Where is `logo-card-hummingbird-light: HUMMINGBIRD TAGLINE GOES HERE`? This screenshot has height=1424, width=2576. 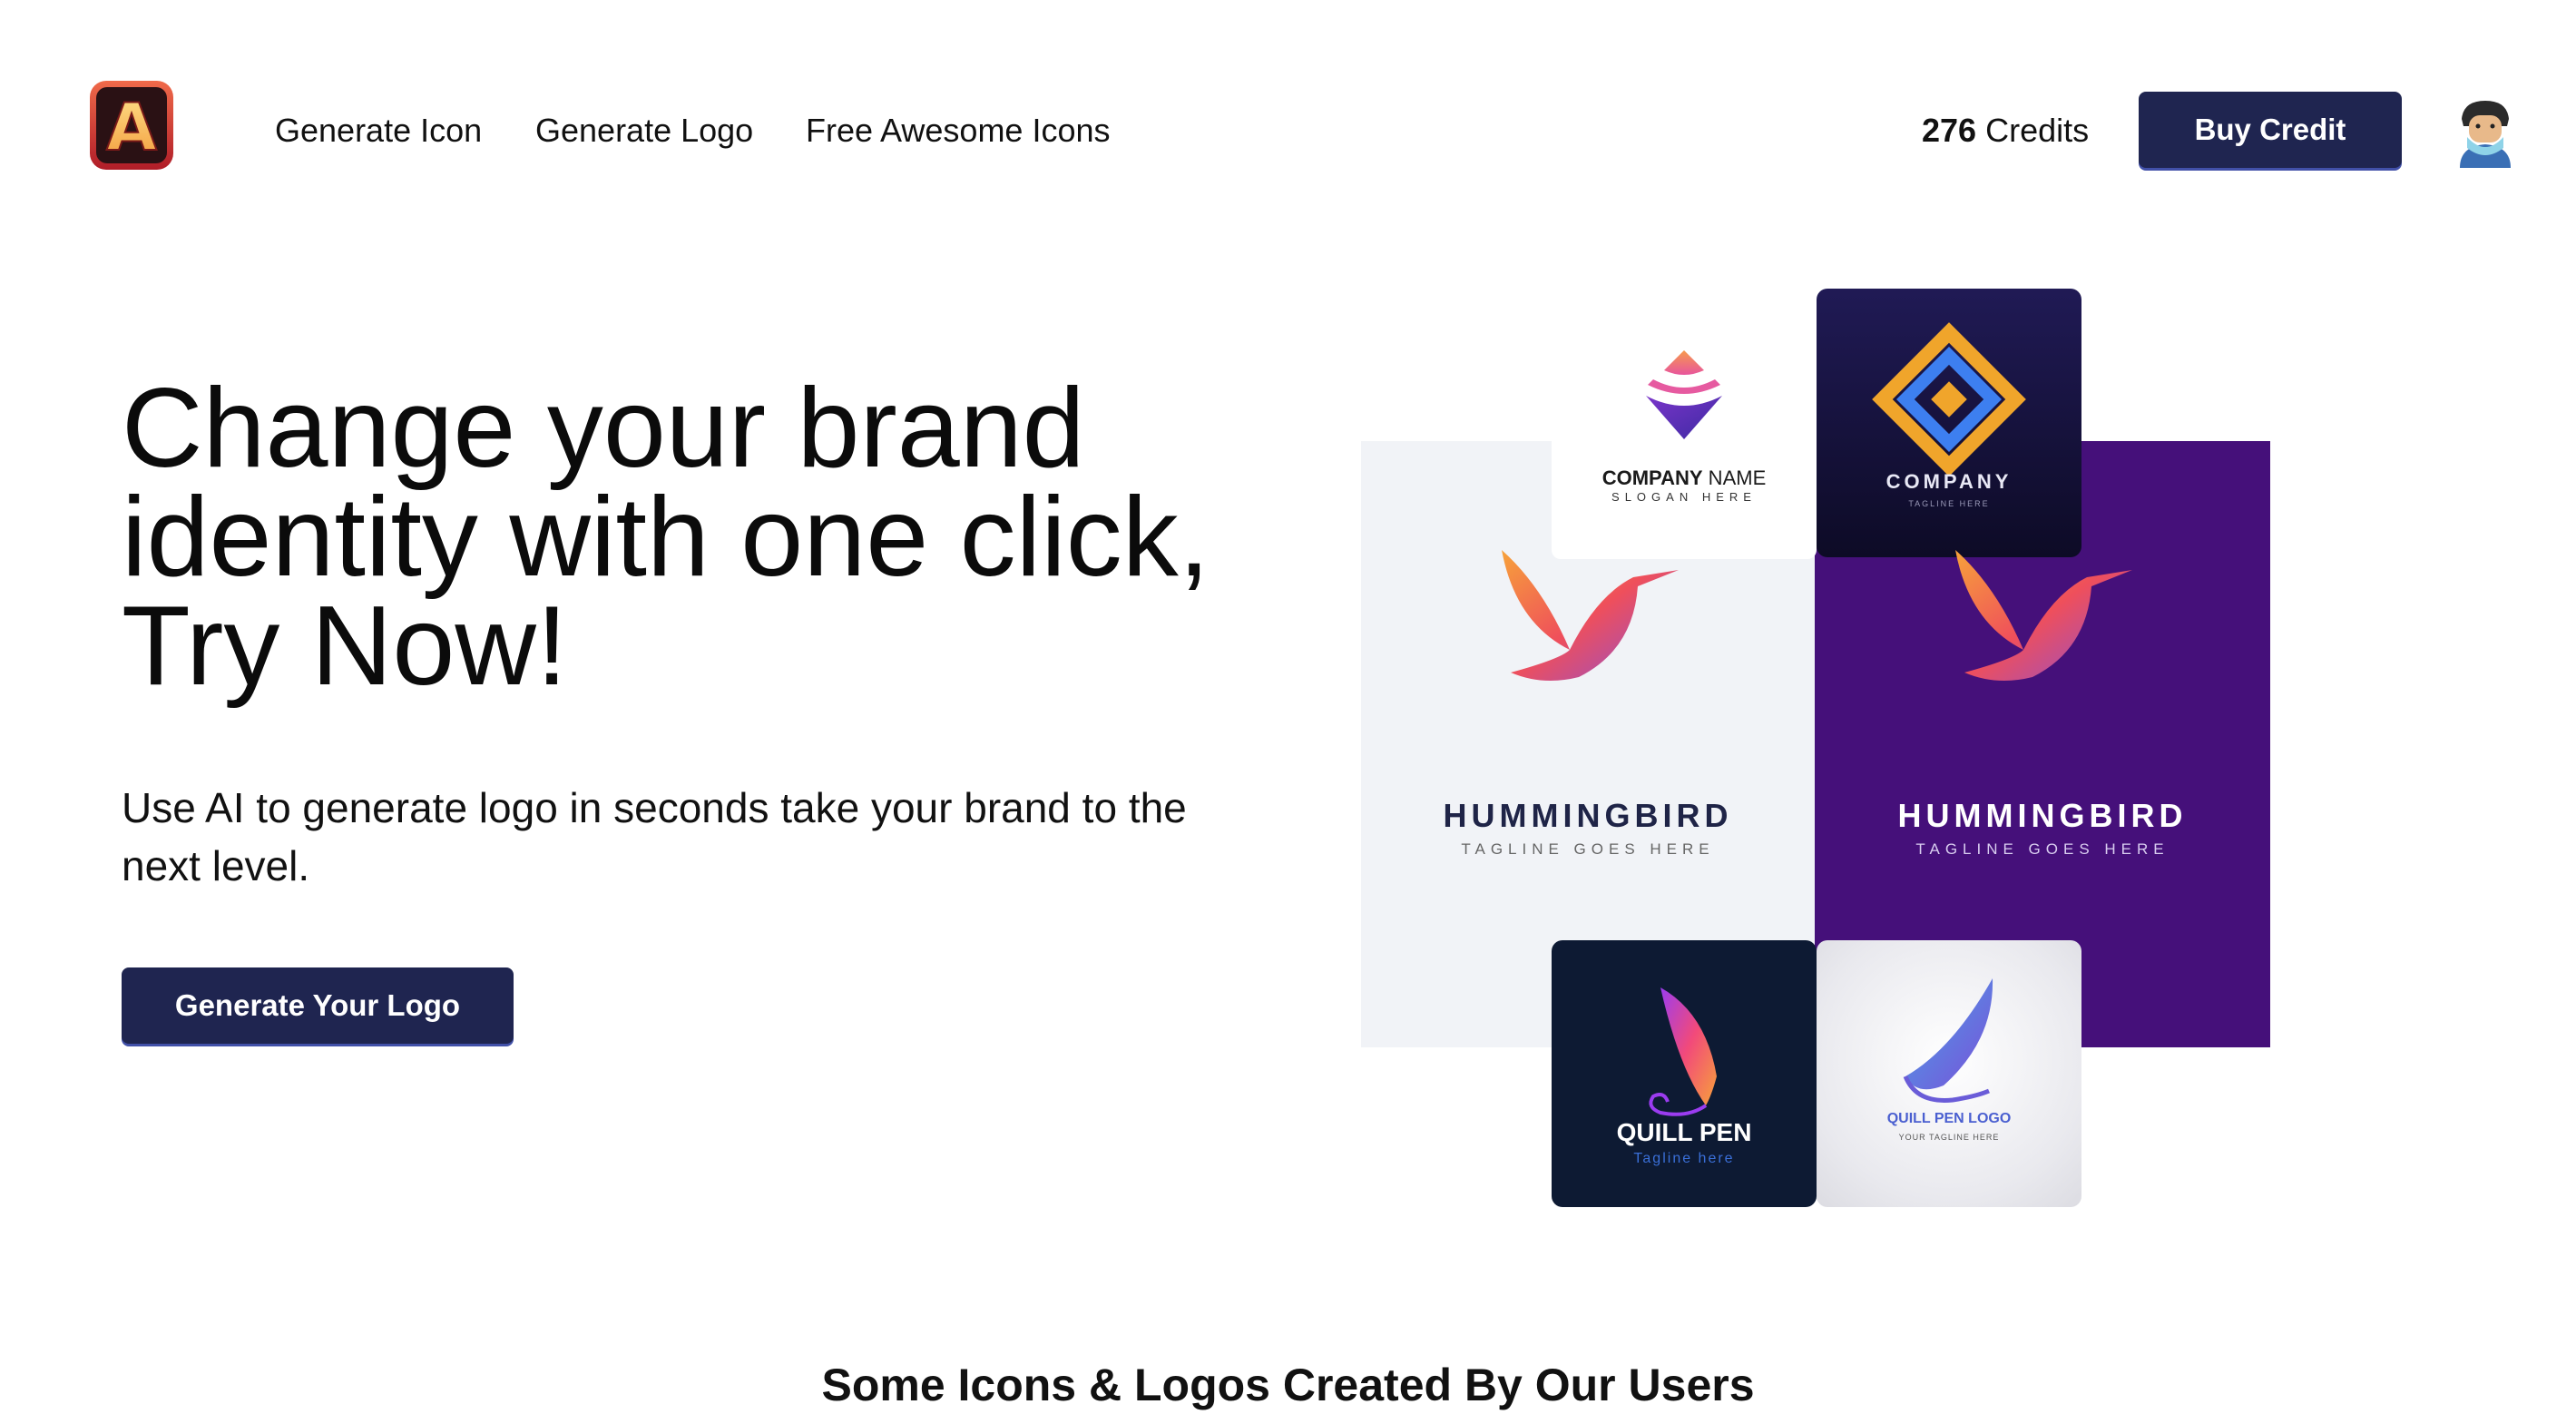
logo-card-hummingbird-light: HUMMINGBIRD TAGLINE GOES HERE is located at coordinates (1588, 690).